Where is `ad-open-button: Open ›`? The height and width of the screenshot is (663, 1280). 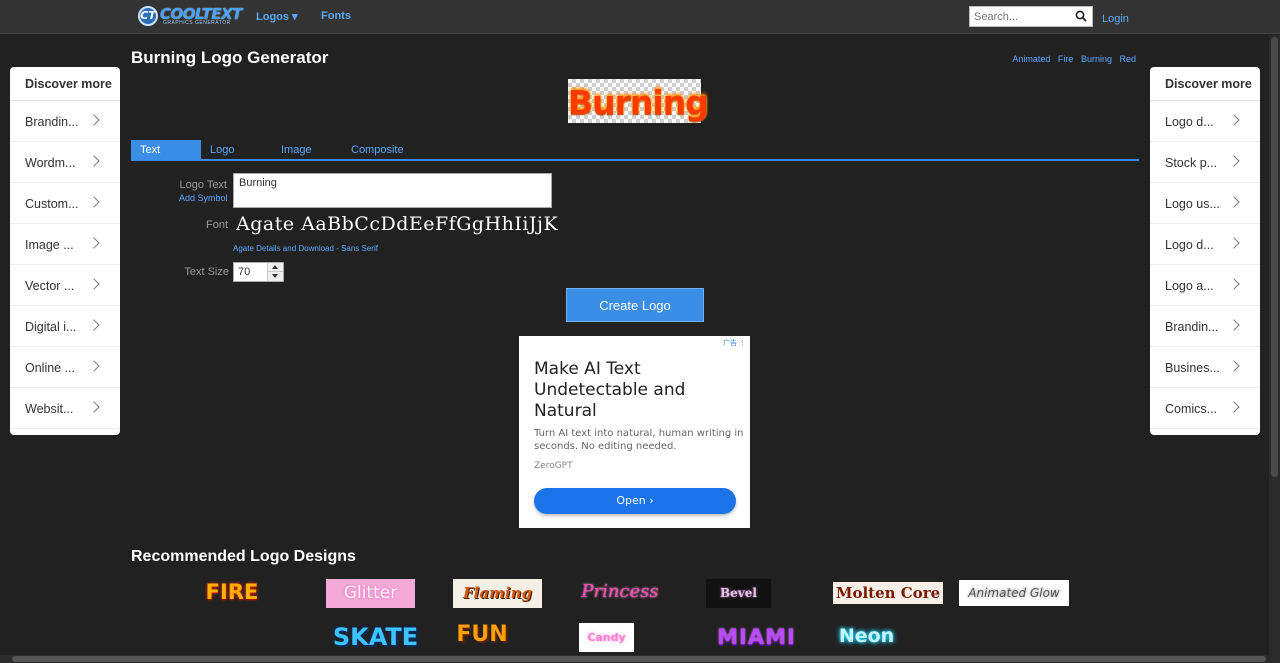 ad-open-button: Open › is located at coordinates (635, 501).